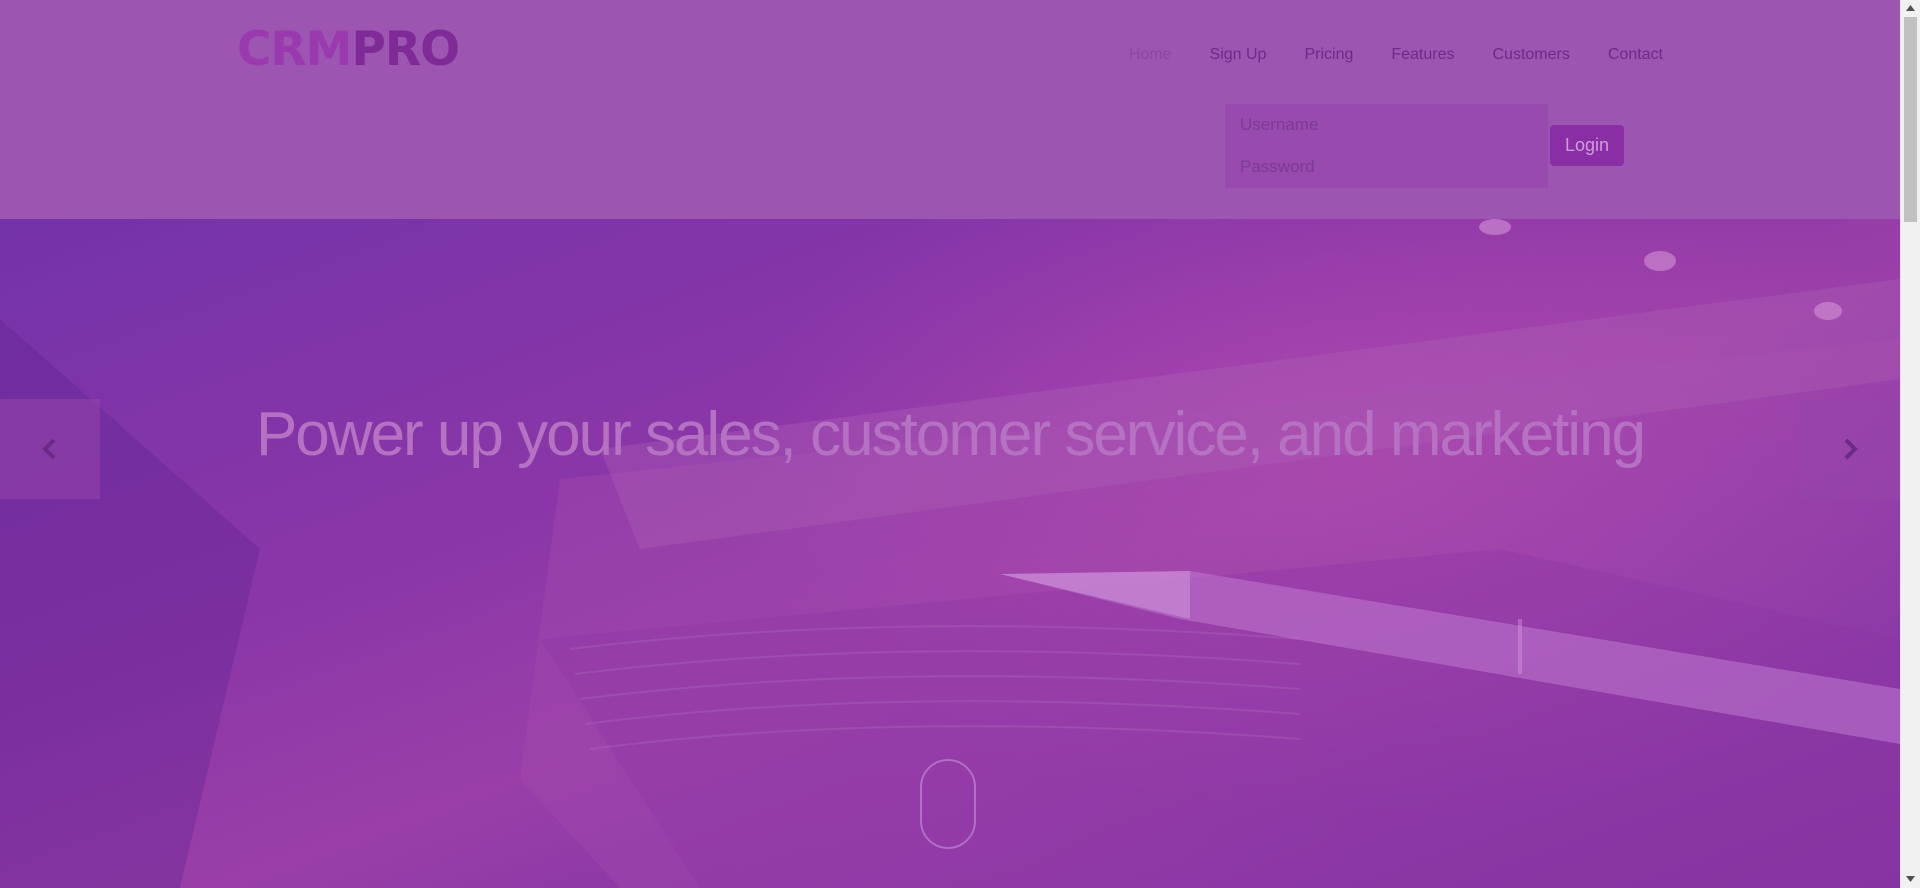 The width and height of the screenshot is (1920, 888). I want to click on password-field, so click(1386, 167).